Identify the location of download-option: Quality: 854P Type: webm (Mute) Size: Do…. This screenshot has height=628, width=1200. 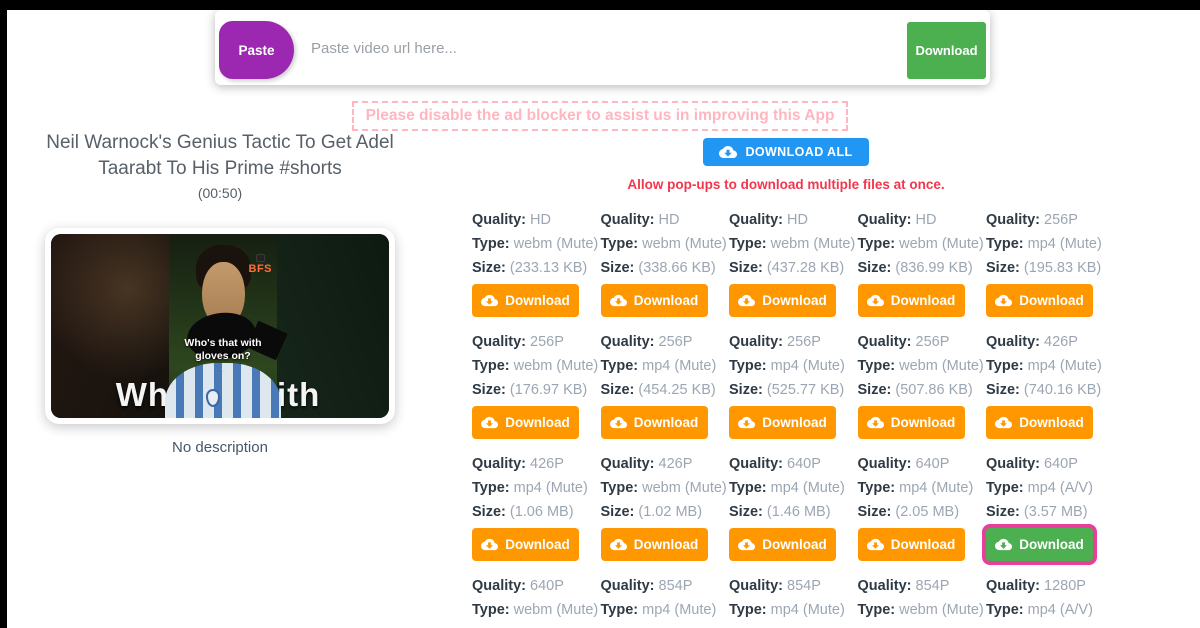
(922, 603).